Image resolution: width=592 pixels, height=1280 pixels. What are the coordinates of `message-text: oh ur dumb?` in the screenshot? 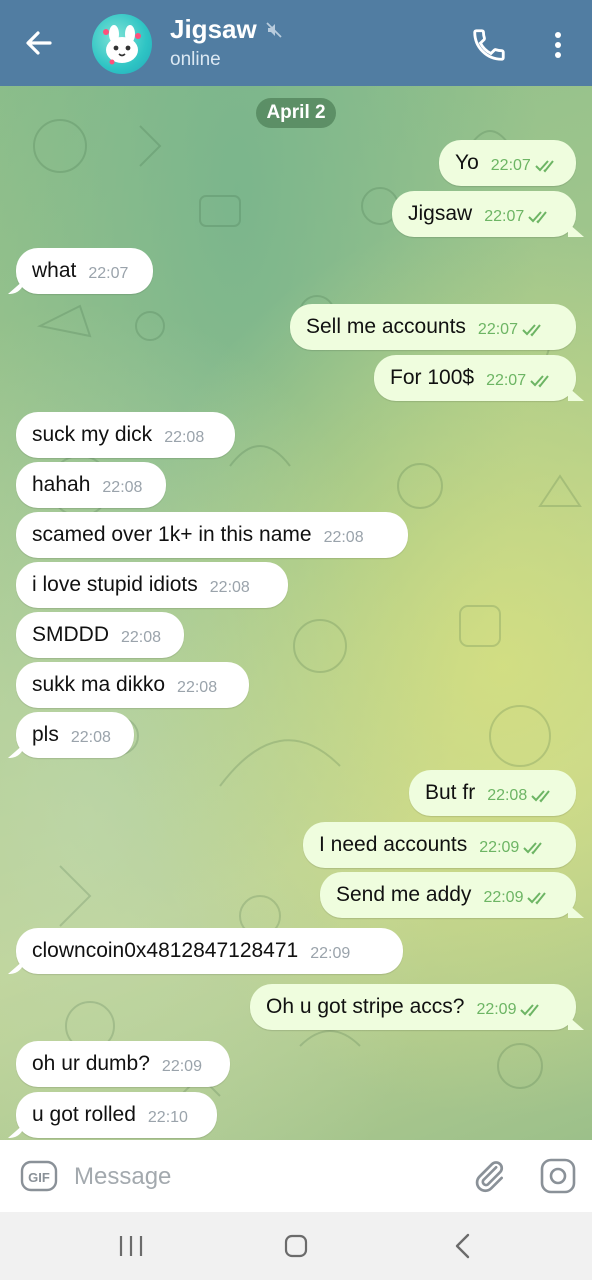 It's located at (91, 1063).